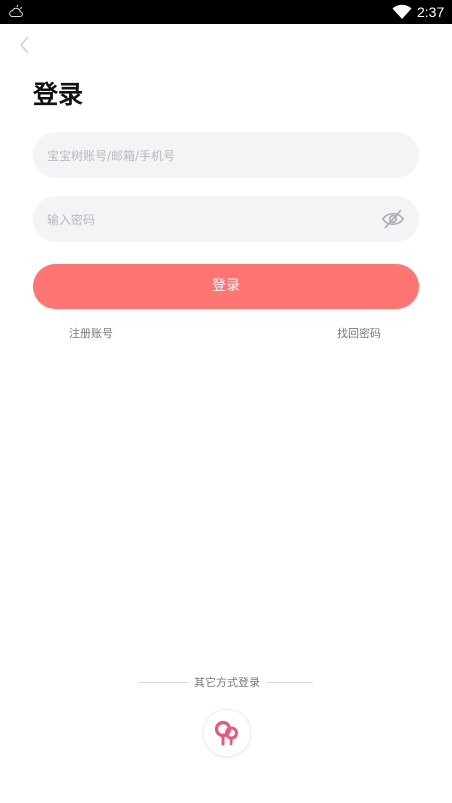 The width and height of the screenshot is (452, 803). Describe the element at coordinates (16, 10) in the screenshot. I see `weather-cloud-sun-icon` at that location.